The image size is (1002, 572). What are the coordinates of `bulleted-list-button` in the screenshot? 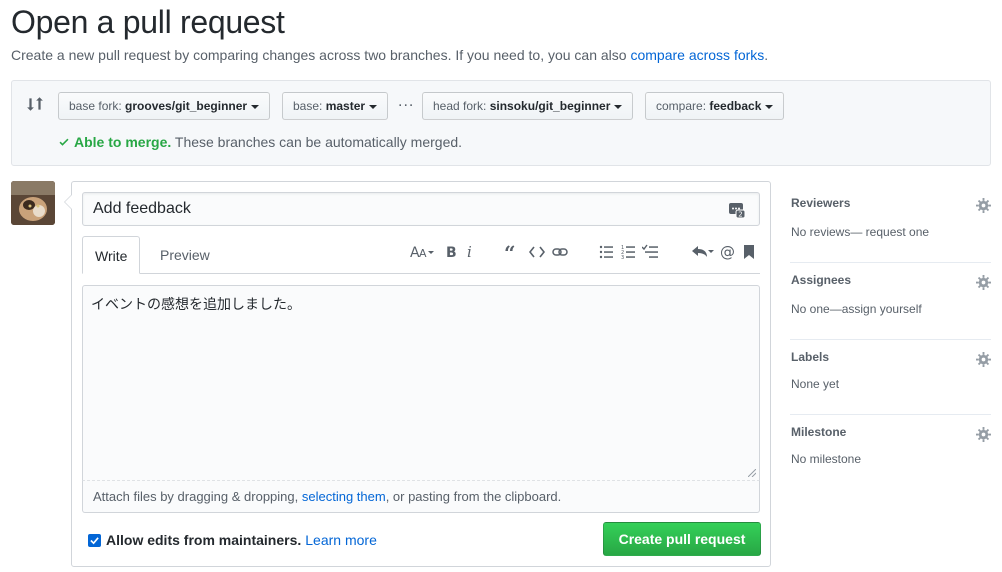 It's located at (606, 252).